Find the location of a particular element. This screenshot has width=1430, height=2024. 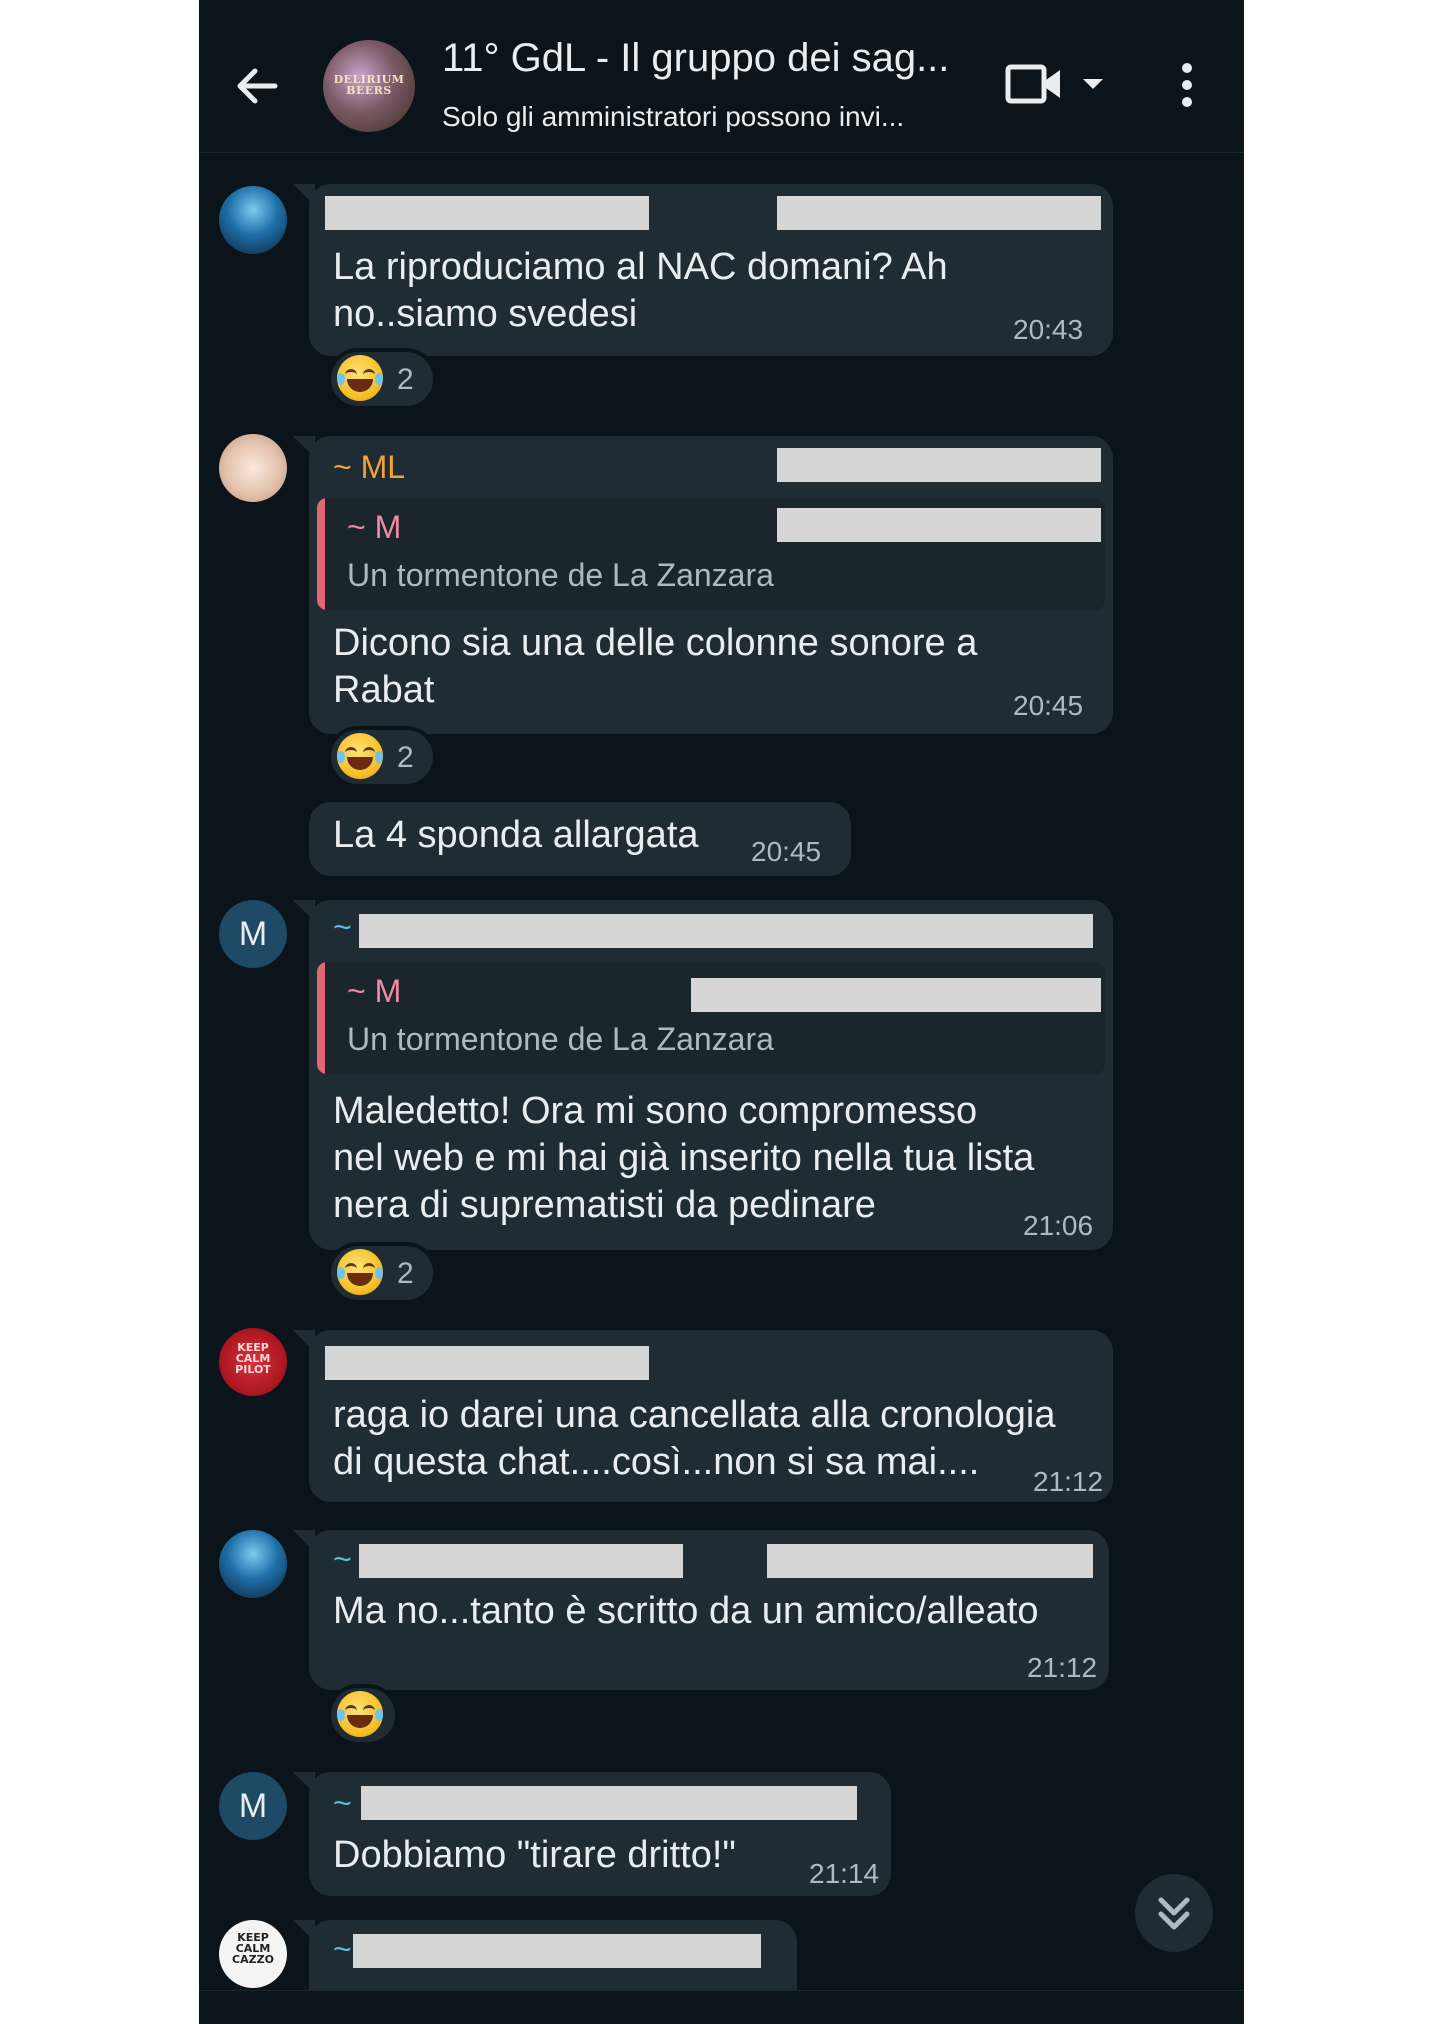

sender-avatar: KEEP CALM CAZZO is located at coordinates (253, 1954).